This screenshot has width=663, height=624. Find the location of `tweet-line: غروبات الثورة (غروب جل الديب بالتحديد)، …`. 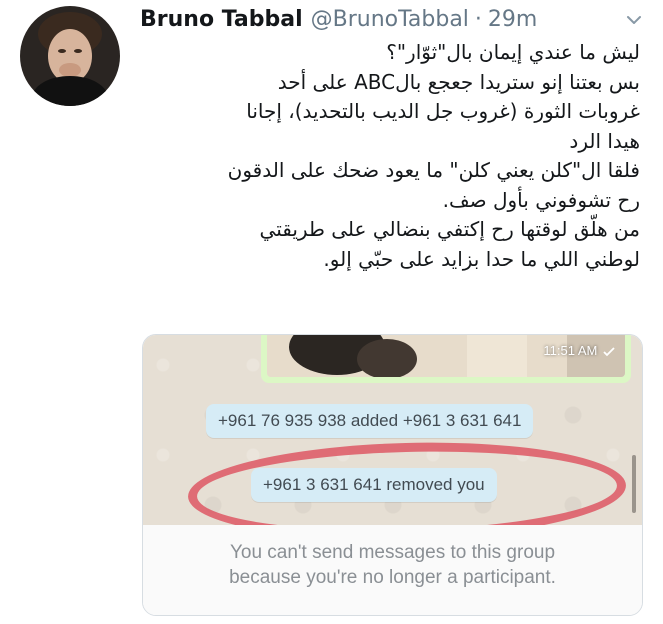

tweet-line: غروبات الثورة (غروب جل الديب بالتحديد)، … is located at coordinates (443, 111).